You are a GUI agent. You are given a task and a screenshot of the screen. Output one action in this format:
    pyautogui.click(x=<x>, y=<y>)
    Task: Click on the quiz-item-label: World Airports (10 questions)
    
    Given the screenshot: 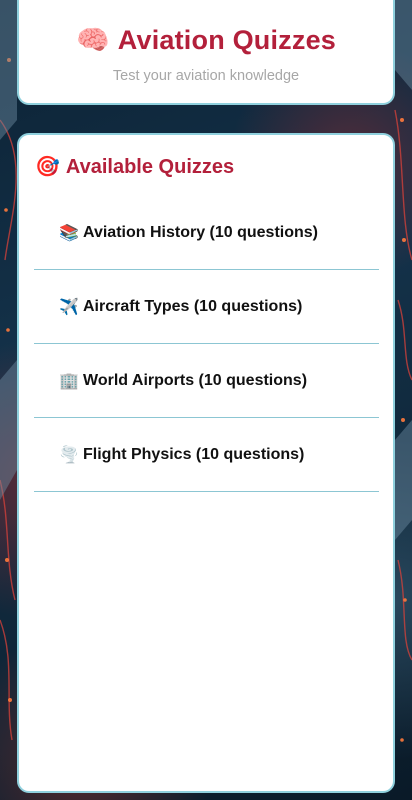 What is the action you would take?
    pyautogui.click(x=195, y=380)
    